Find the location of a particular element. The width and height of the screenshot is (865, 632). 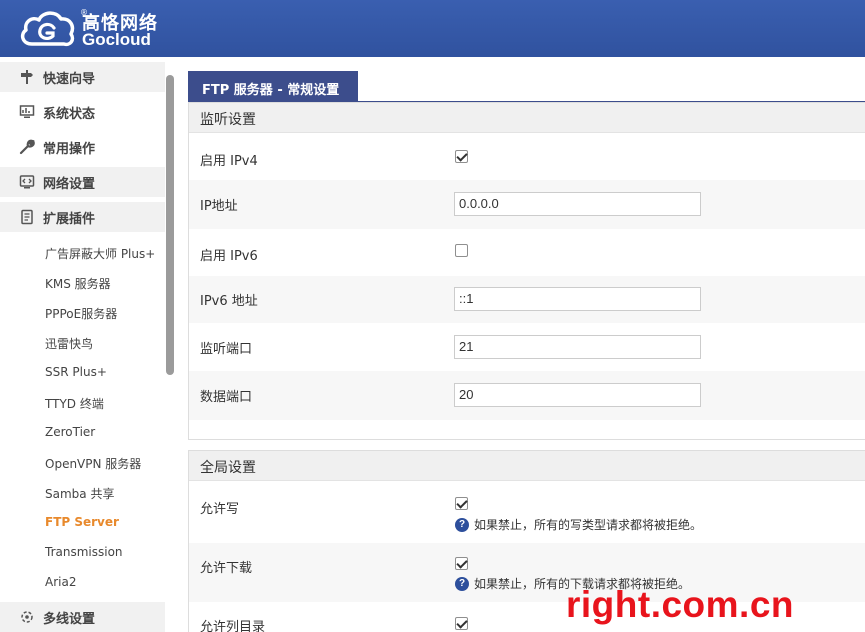

sidebar-item-system-status: 系统状态 is located at coordinates (82, 112).